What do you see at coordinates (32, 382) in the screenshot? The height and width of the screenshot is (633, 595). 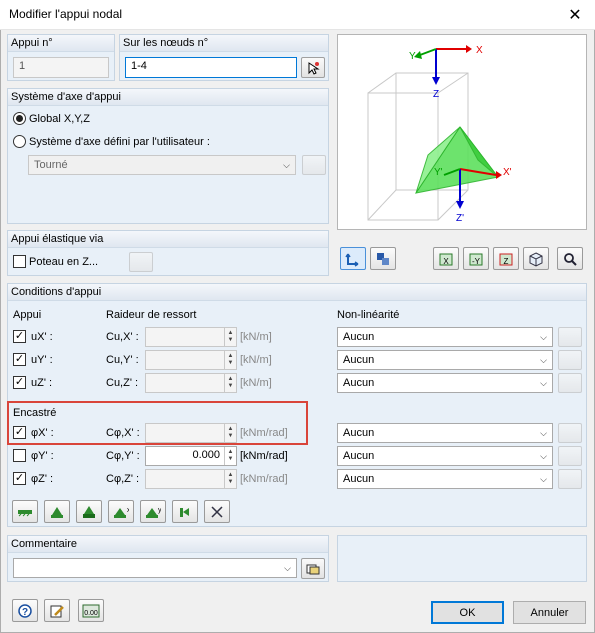 I see `support-2: ✓ uZ' :` at bounding box center [32, 382].